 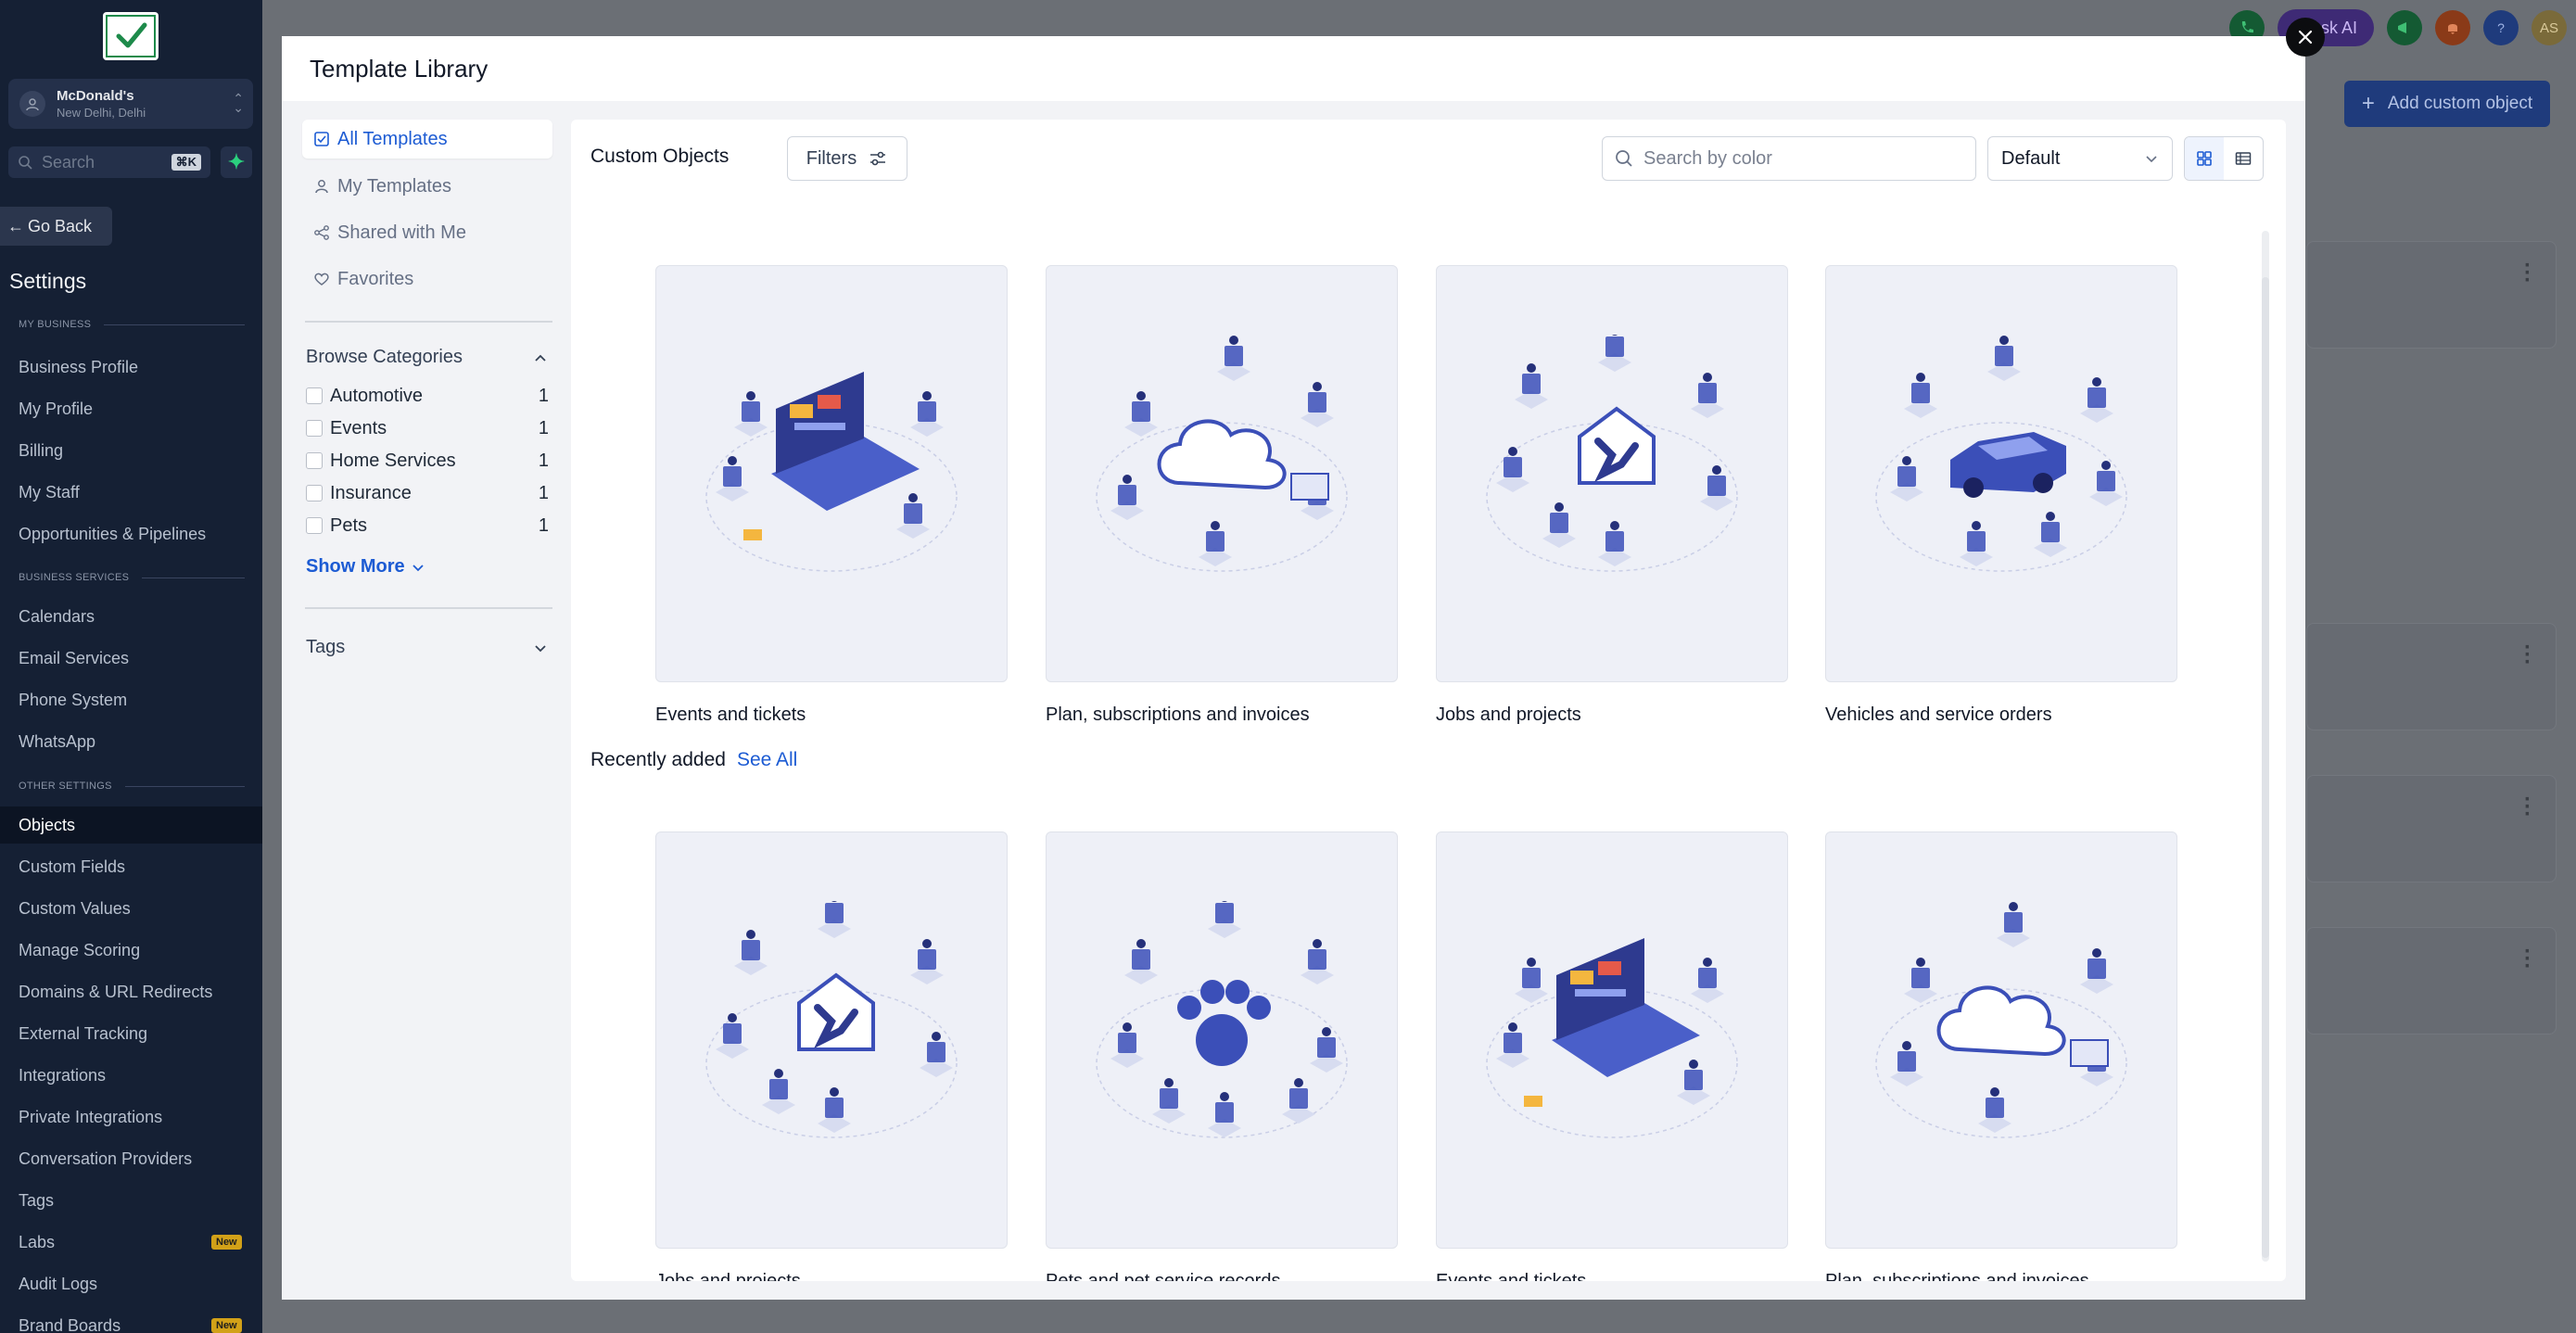 I want to click on sidebar-item-objects: Objects, so click(x=131, y=825).